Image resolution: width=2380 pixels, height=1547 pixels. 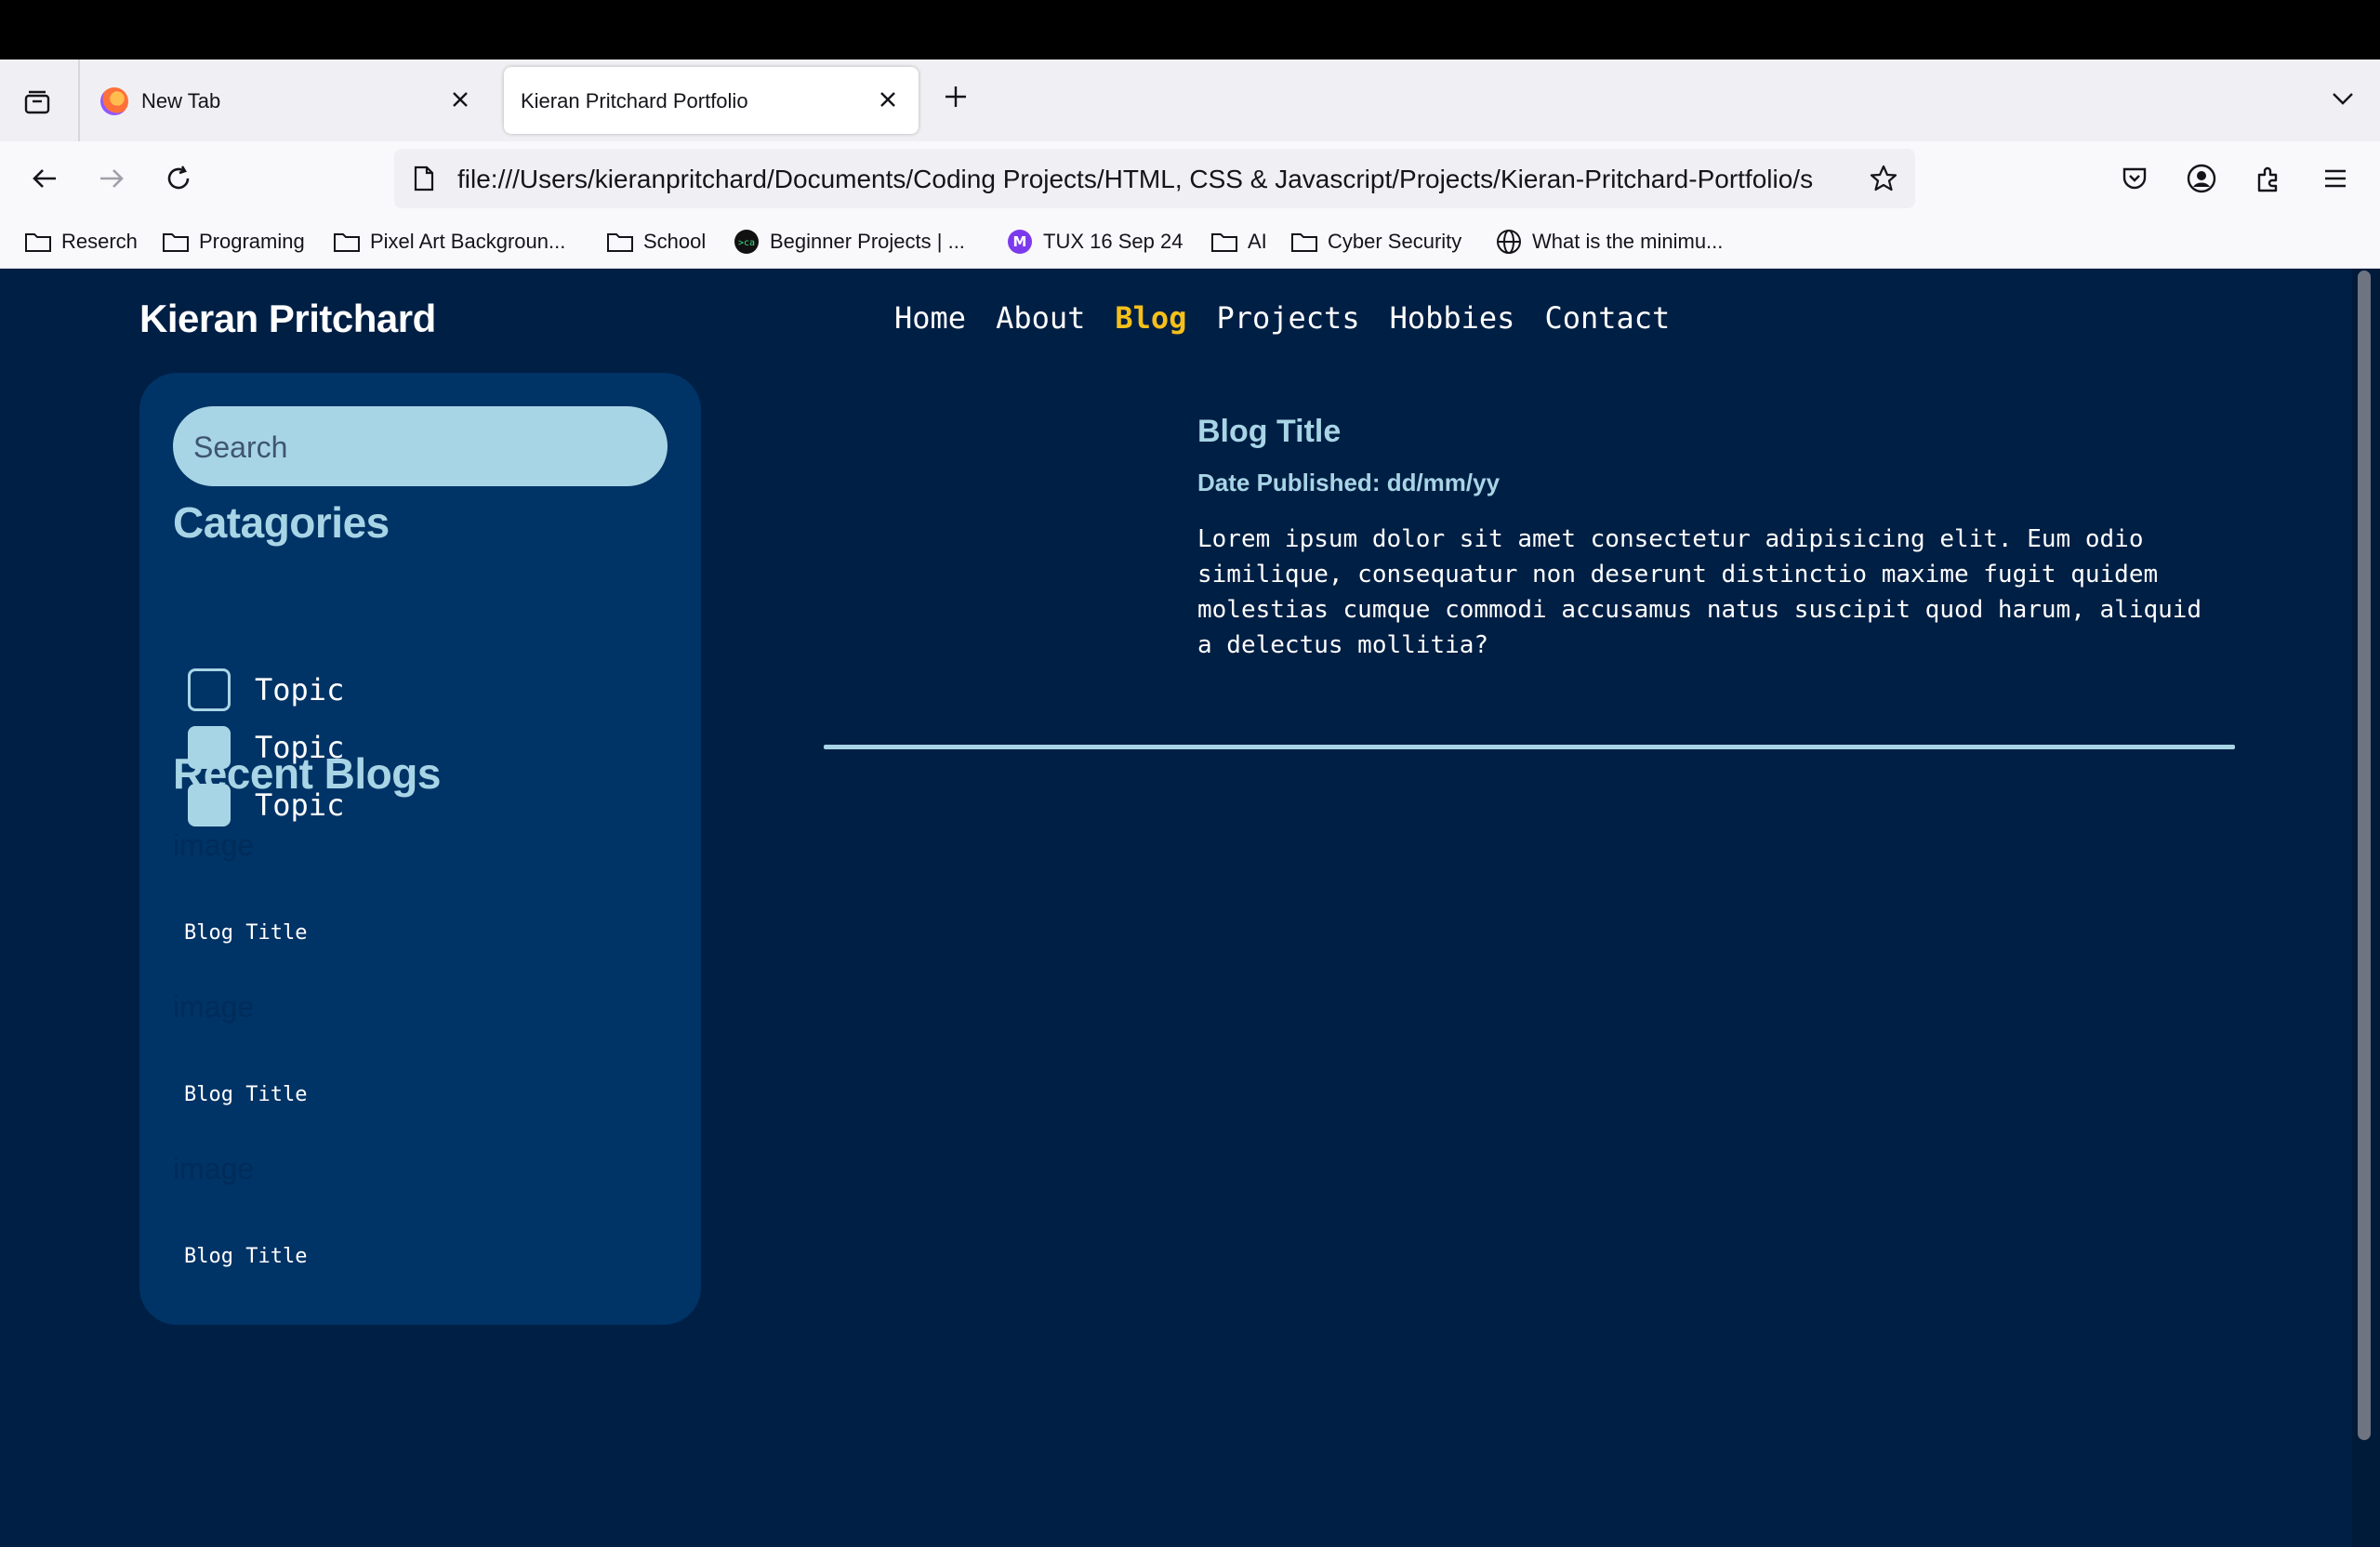 I want to click on search-input, so click(x=431, y=447).